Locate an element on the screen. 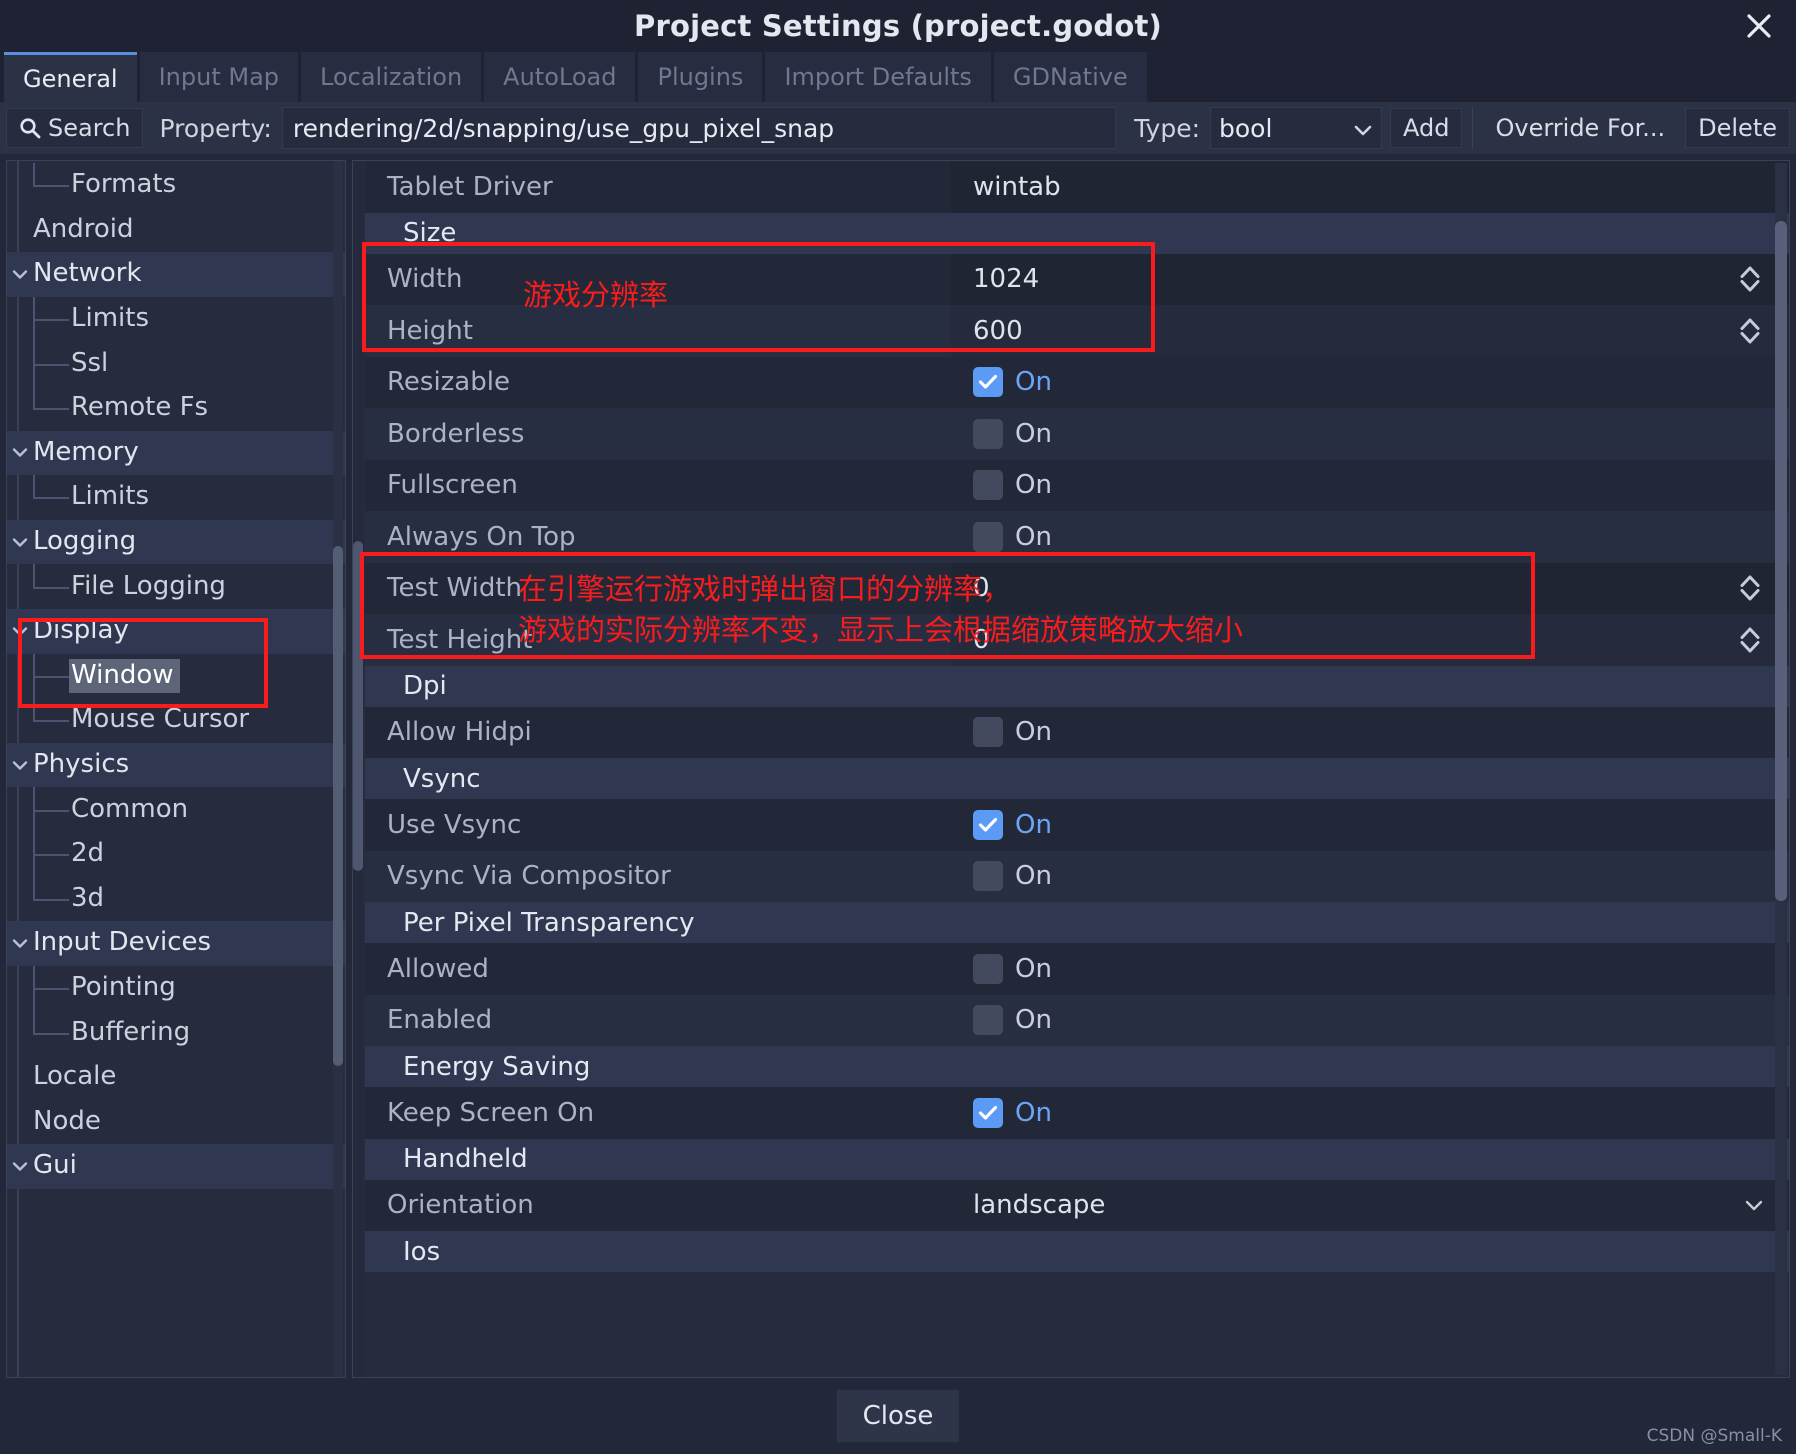 This screenshot has height=1454, width=1796. tab-import-defaults: Import Defaults is located at coordinates (878, 77).